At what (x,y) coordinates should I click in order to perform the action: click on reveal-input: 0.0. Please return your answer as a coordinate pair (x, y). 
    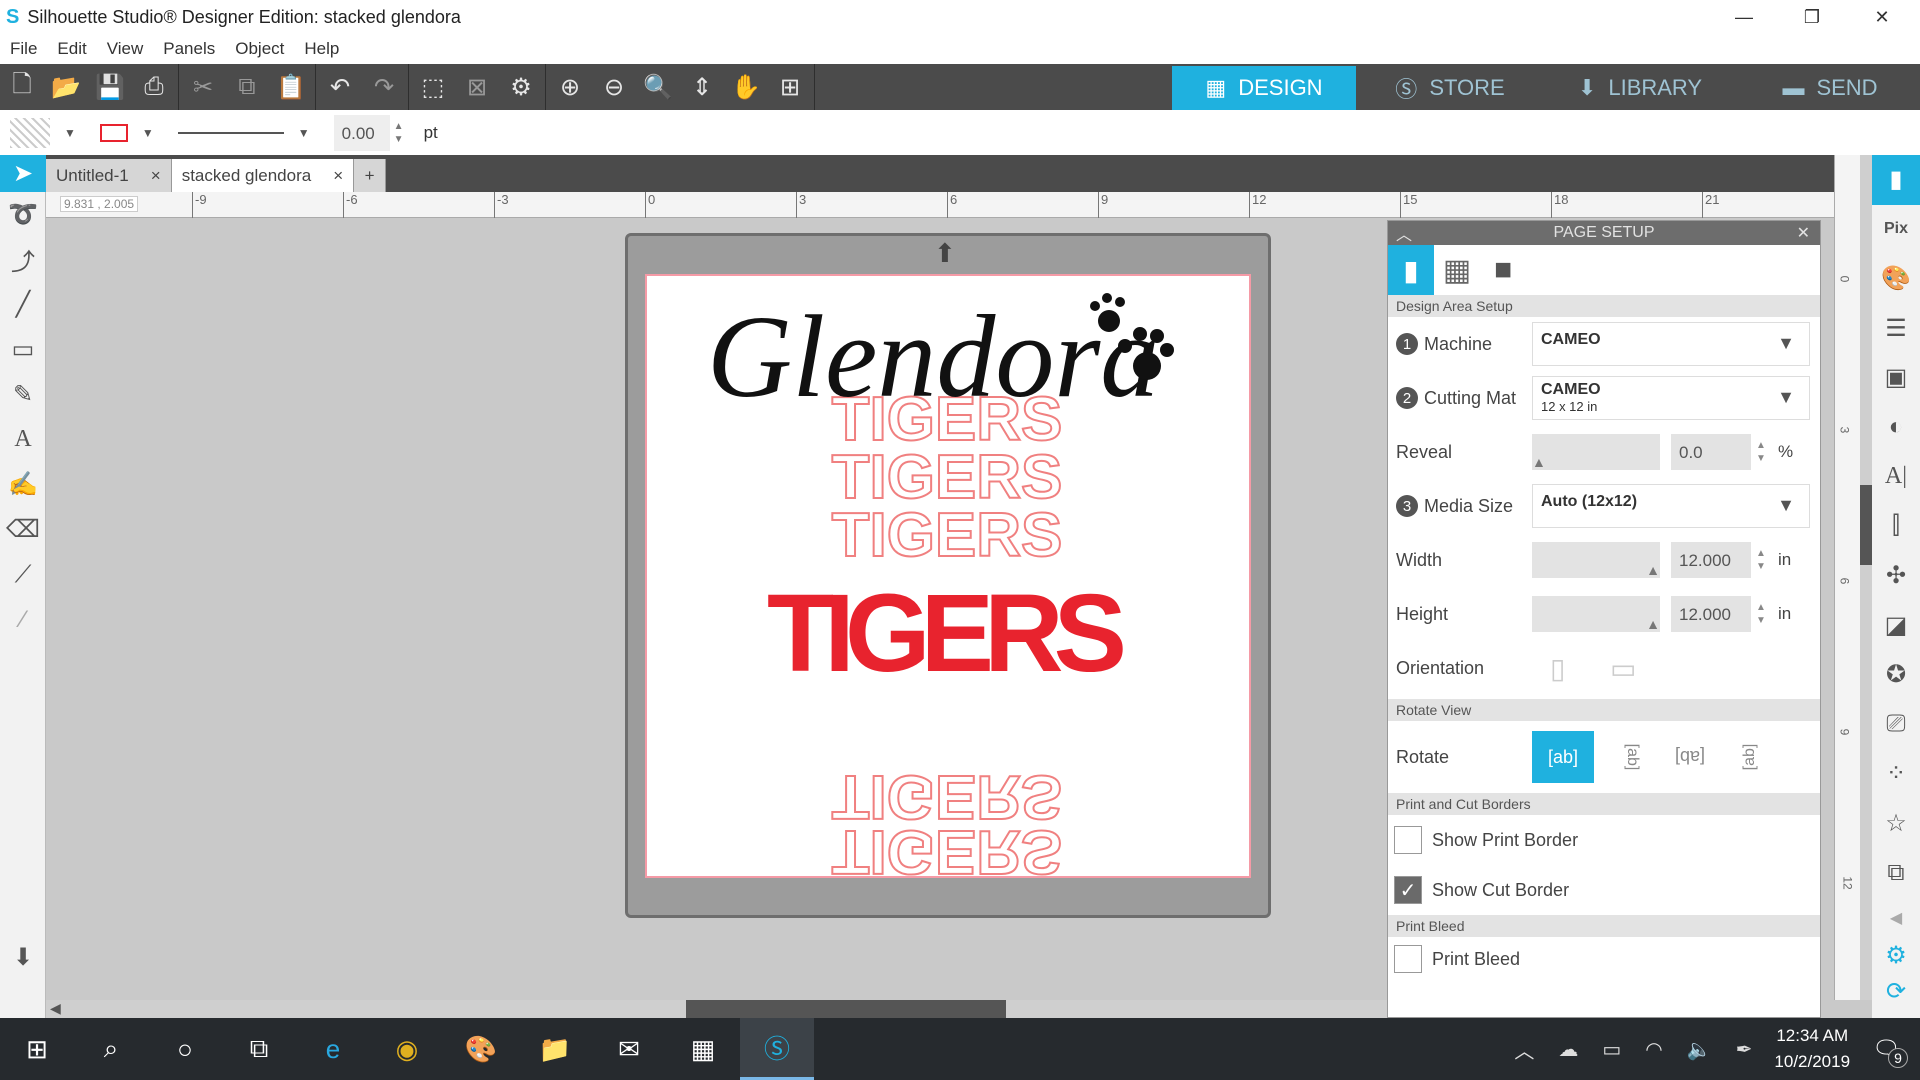
    Looking at the image, I should click on (1711, 452).